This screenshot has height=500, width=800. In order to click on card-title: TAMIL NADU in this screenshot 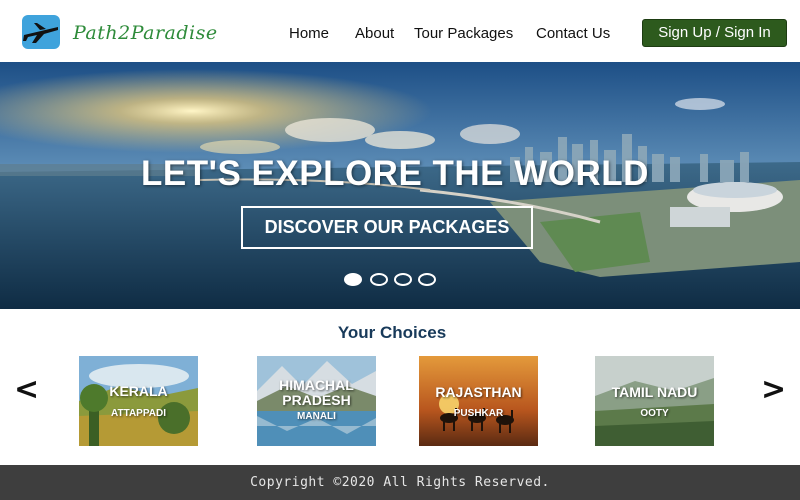, I will do `click(654, 392)`.